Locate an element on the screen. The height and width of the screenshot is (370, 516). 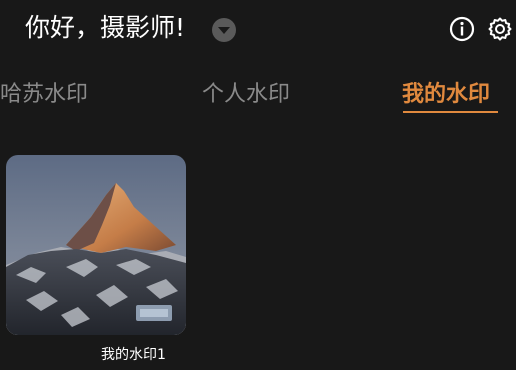
watermark-card-label: 我的水印1 is located at coordinates (133, 355).